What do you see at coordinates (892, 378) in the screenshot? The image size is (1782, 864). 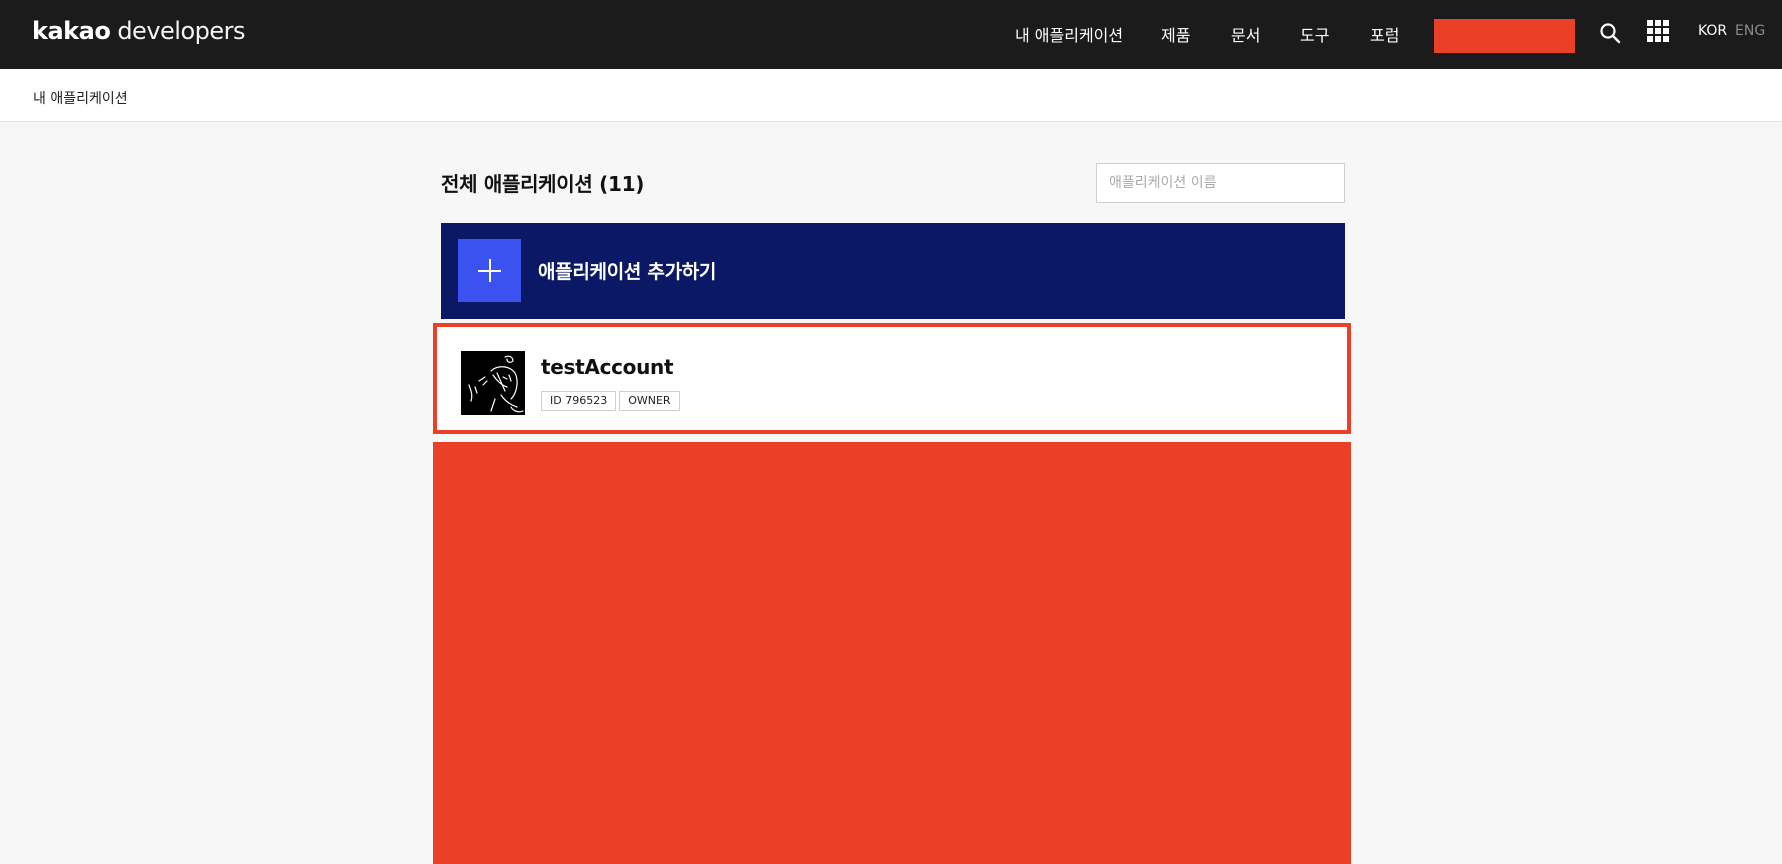 I see `app-card-testaccount: testAccount ID 796523 OWNER` at bounding box center [892, 378].